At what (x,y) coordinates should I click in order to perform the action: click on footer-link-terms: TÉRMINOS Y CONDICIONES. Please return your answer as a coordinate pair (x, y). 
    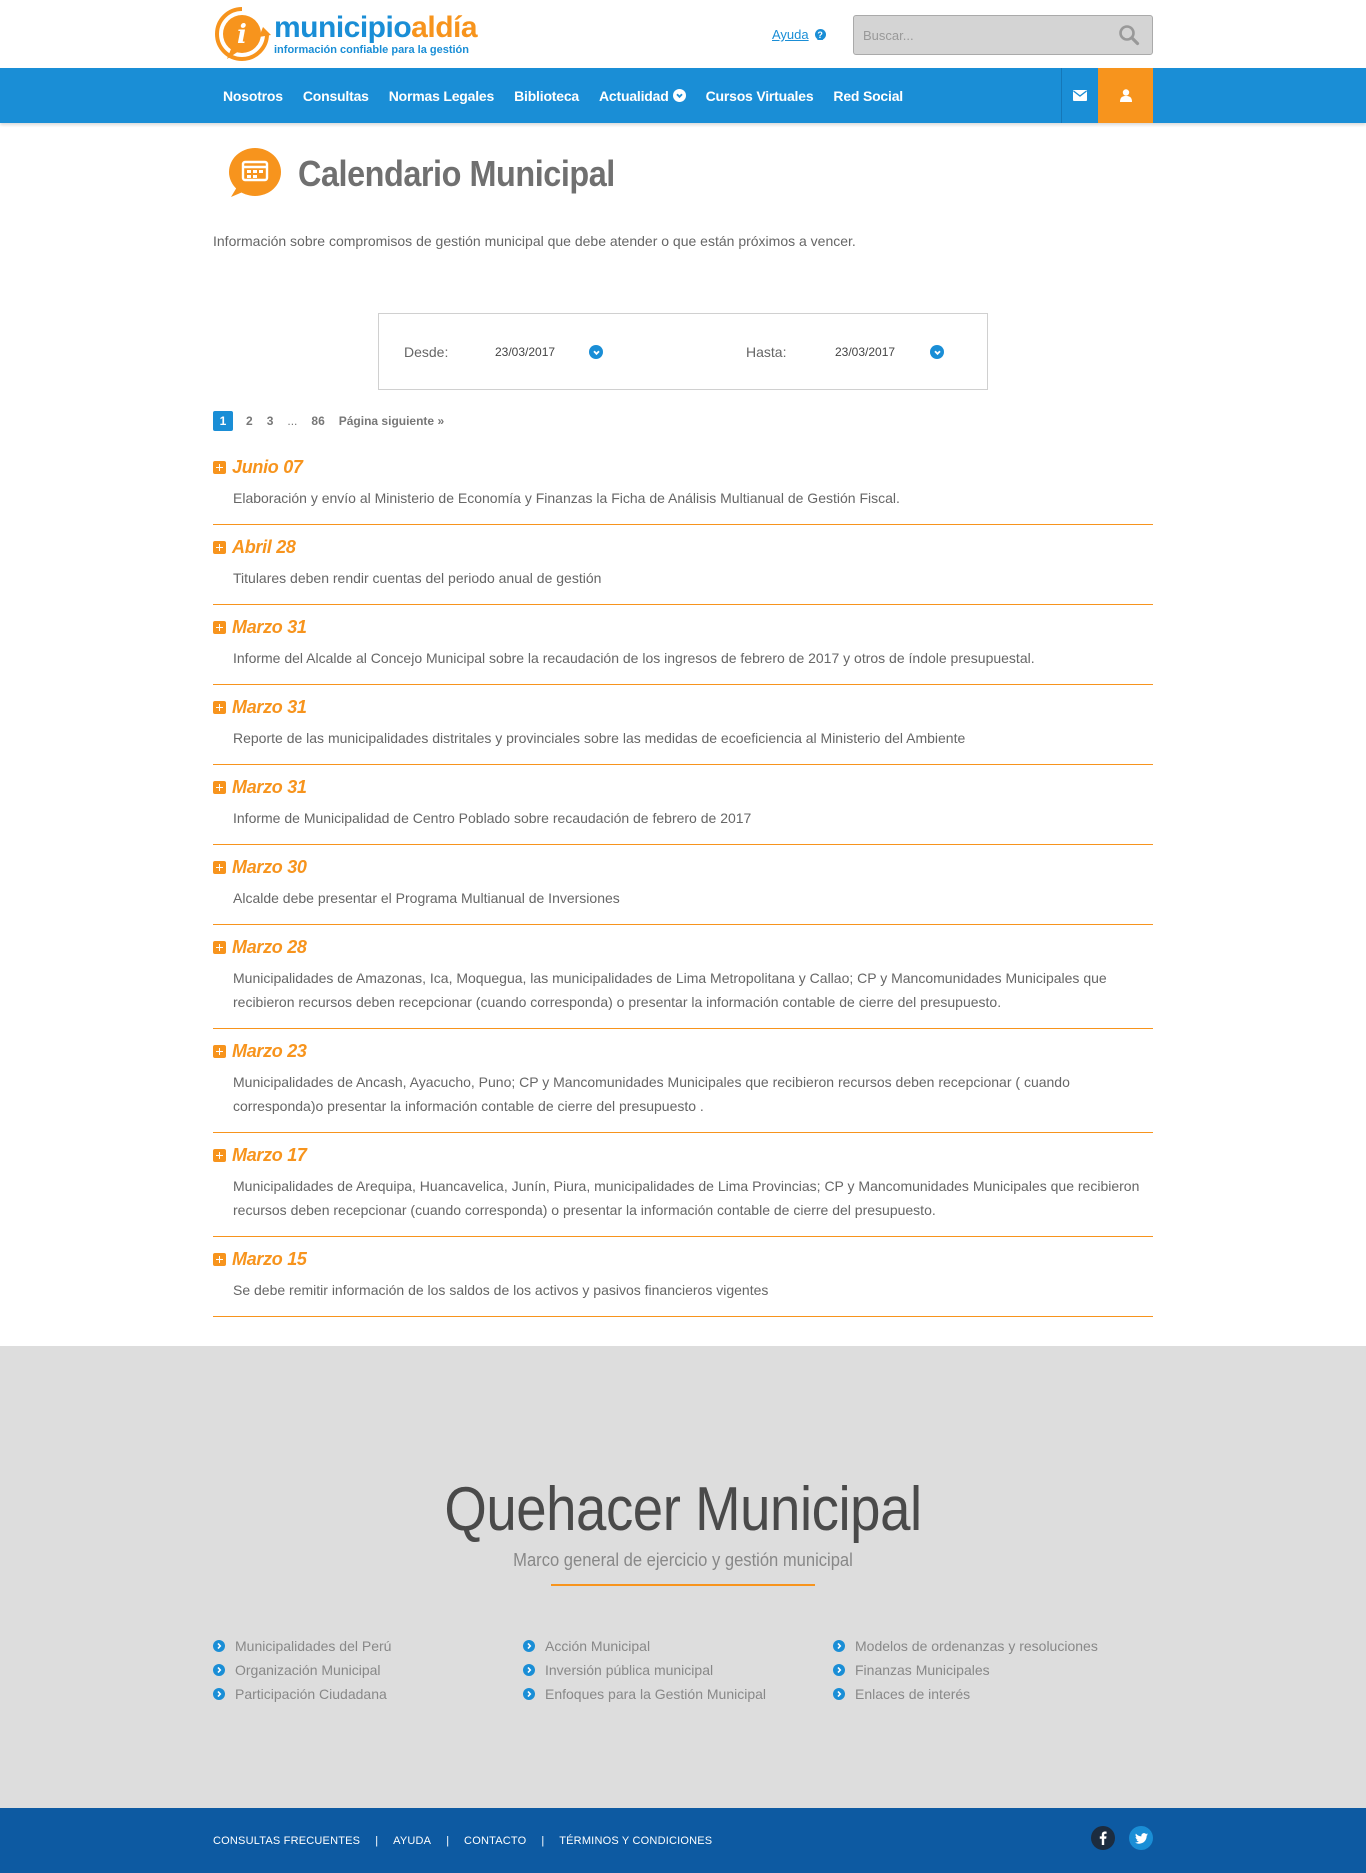
    Looking at the image, I should click on (635, 1841).